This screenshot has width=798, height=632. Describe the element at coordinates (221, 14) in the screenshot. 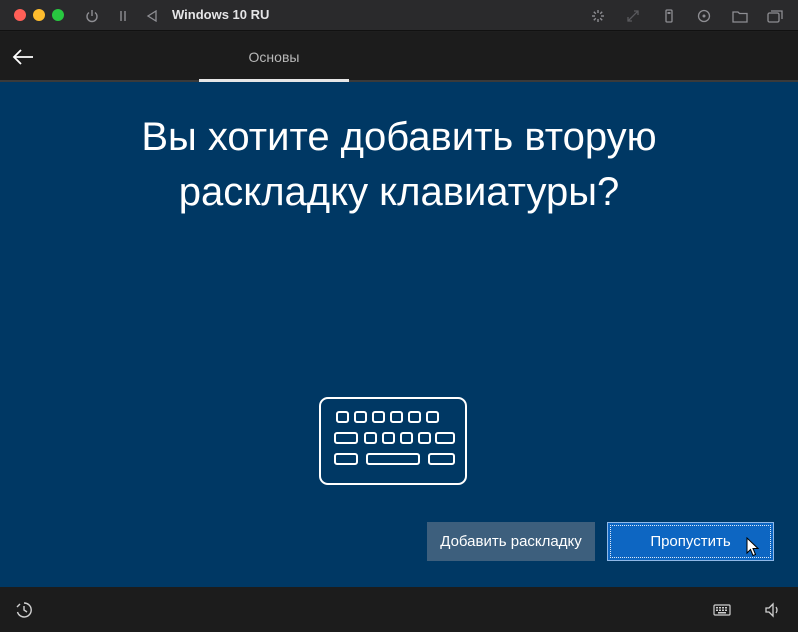

I see `window-title: Windows 10 RU` at that location.